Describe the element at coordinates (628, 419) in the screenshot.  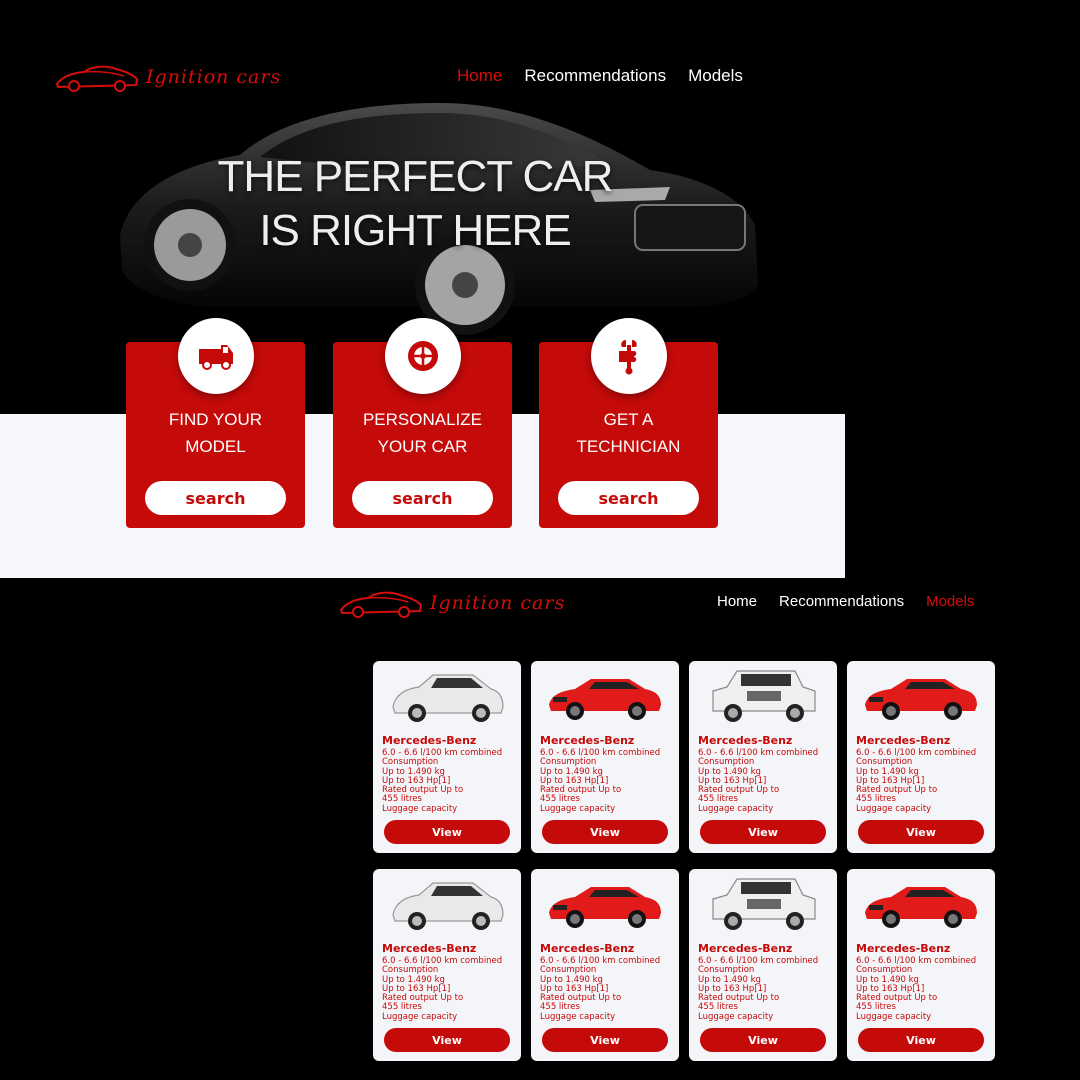
I see `service-title-line: GET A` at that location.